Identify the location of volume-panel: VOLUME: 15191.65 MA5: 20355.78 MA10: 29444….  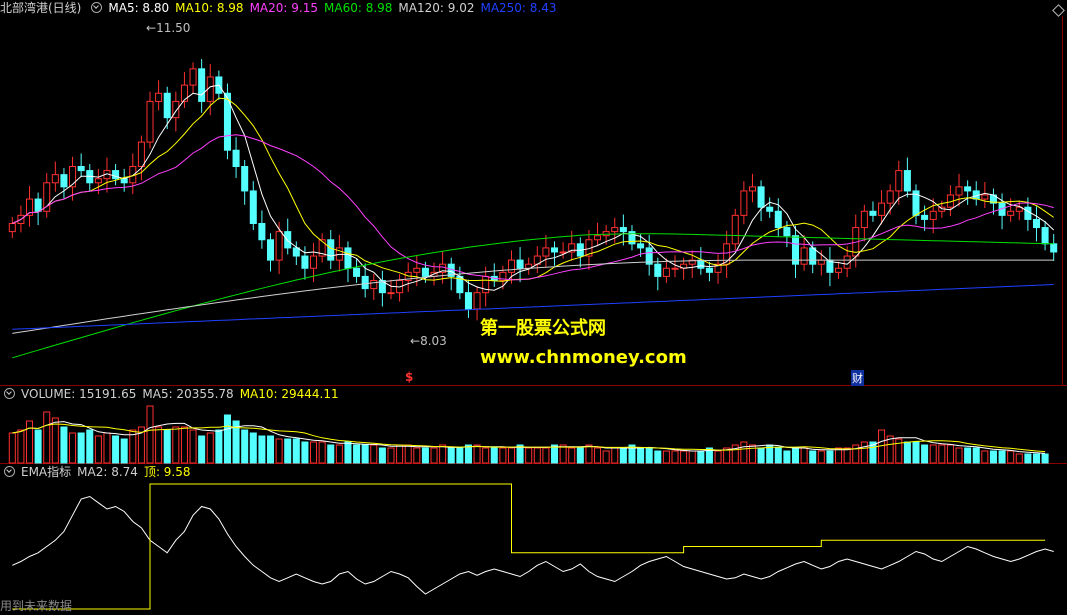
(533, 425).